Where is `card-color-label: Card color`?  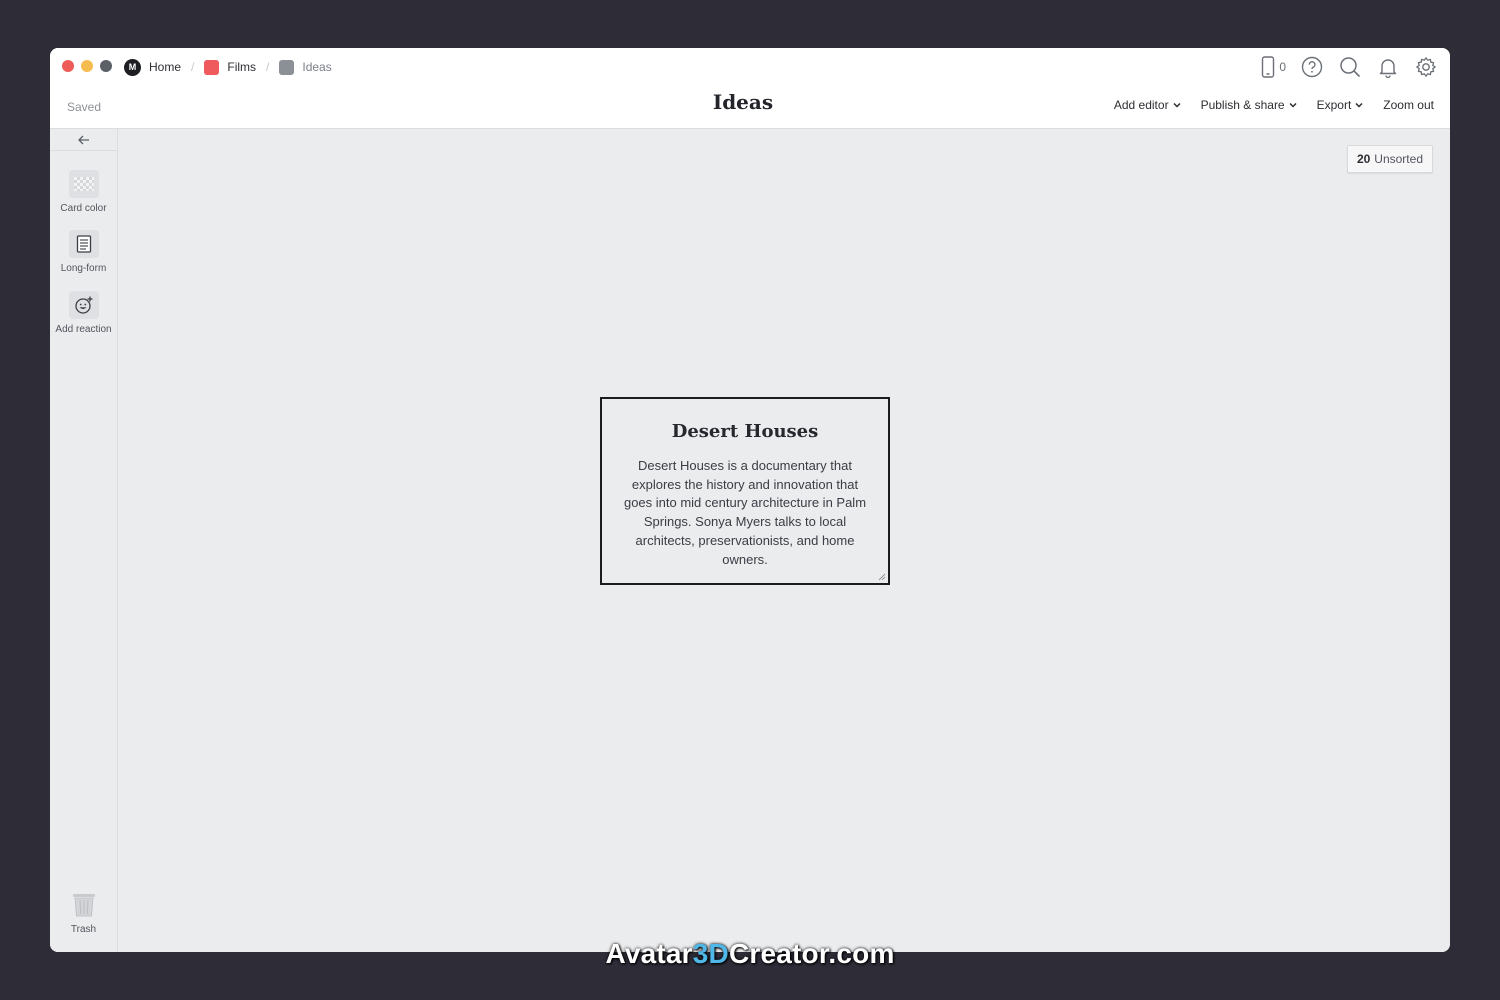 card-color-label: Card color is located at coordinates (83, 208).